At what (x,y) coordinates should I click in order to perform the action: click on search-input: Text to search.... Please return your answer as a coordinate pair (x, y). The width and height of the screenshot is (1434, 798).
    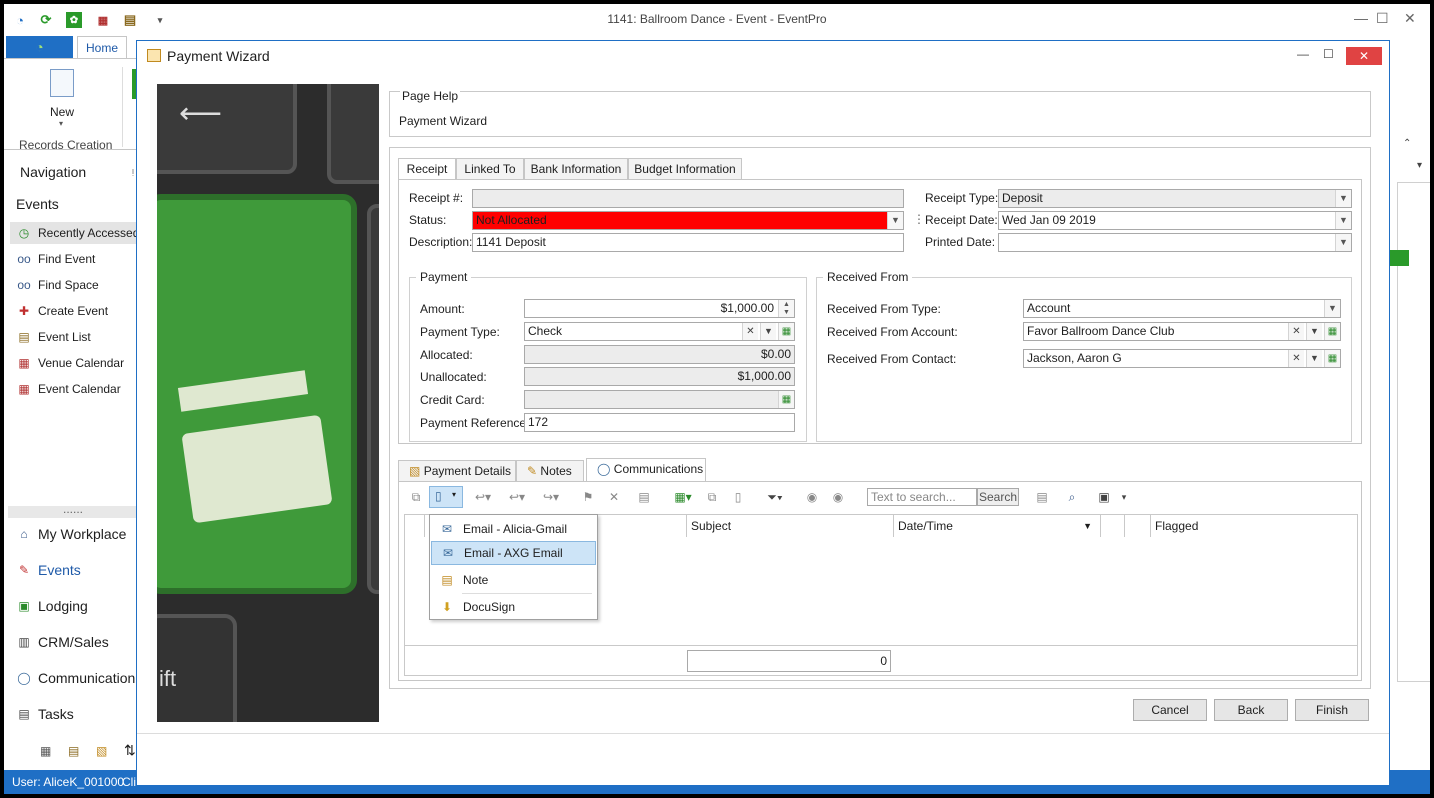
    Looking at the image, I should click on (922, 497).